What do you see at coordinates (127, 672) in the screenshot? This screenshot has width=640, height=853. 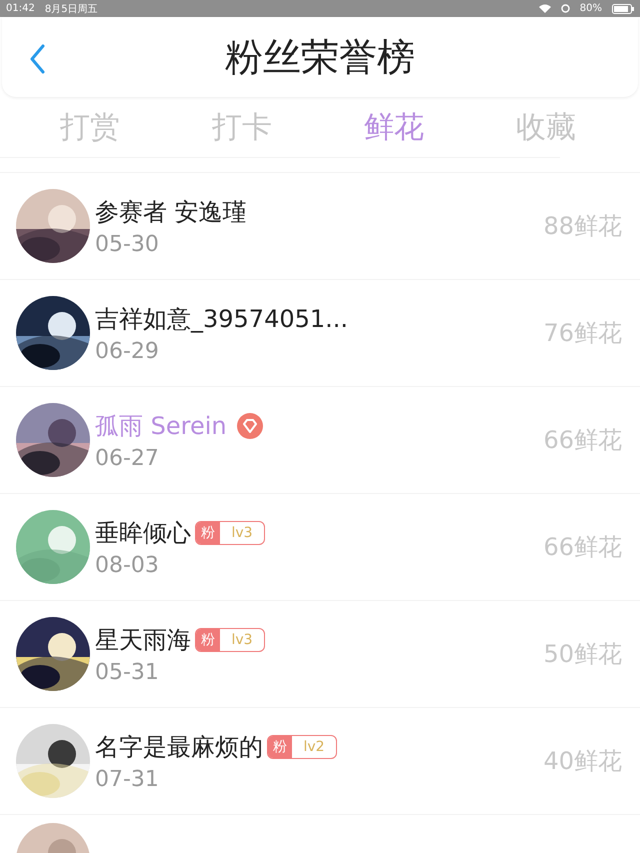 I see `date-text: 05-31` at bounding box center [127, 672].